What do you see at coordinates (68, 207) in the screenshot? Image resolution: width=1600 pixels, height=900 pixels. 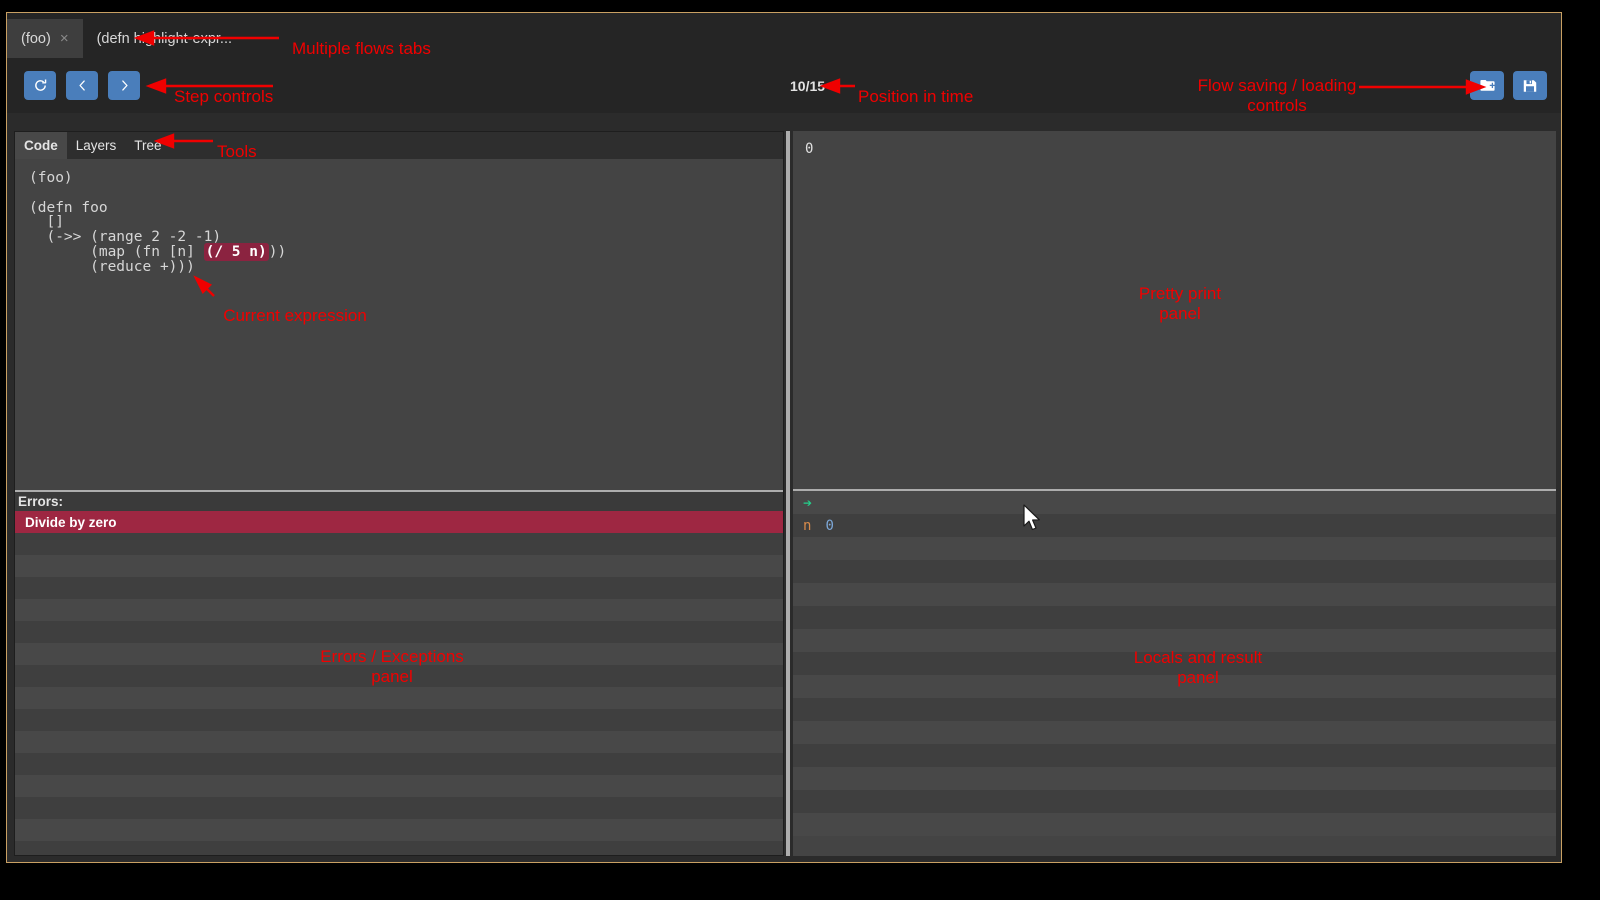 I see `code-token: (defn foo` at bounding box center [68, 207].